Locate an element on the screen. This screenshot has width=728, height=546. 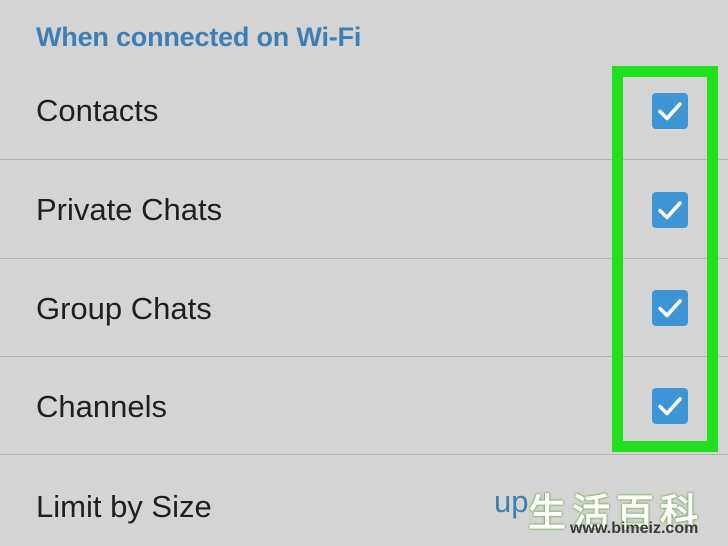
setting-label-private-chats: Private Chats is located at coordinates (129, 209).